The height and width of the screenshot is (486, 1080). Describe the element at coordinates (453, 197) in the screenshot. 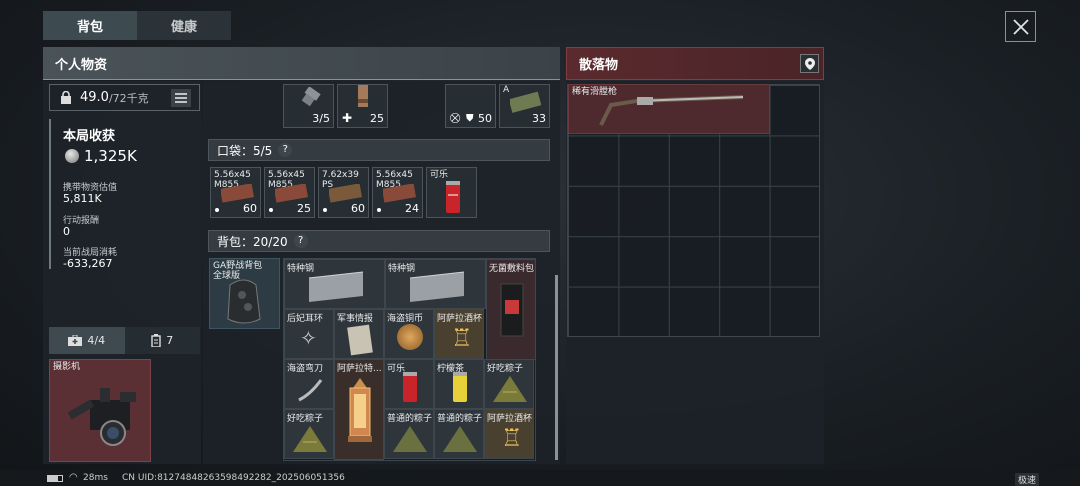

I see `cola-can-icon` at that location.